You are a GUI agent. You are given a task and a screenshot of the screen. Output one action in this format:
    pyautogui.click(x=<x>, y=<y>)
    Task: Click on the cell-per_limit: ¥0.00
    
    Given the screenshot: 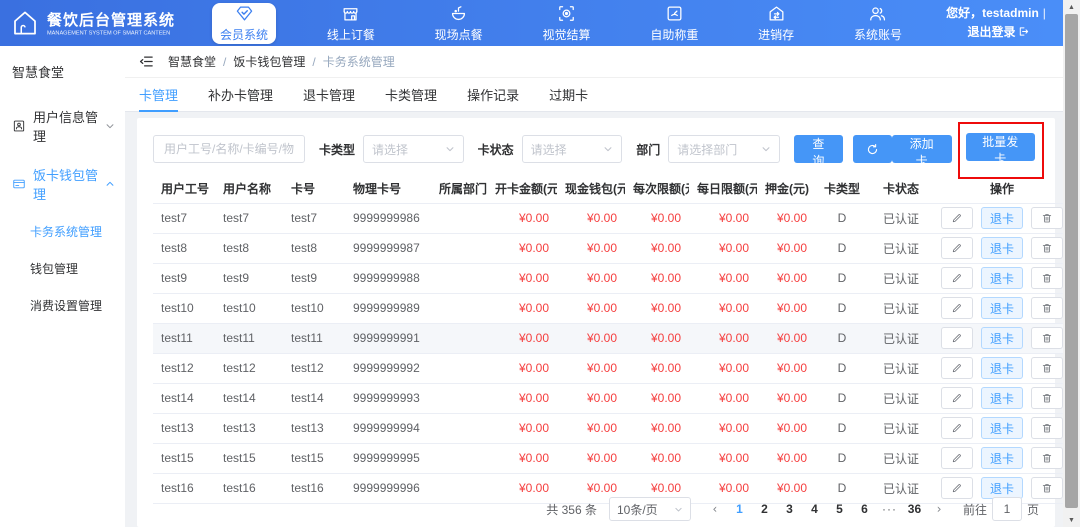 What is the action you would take?
    pyautogui.click(x=657, y=308)
    